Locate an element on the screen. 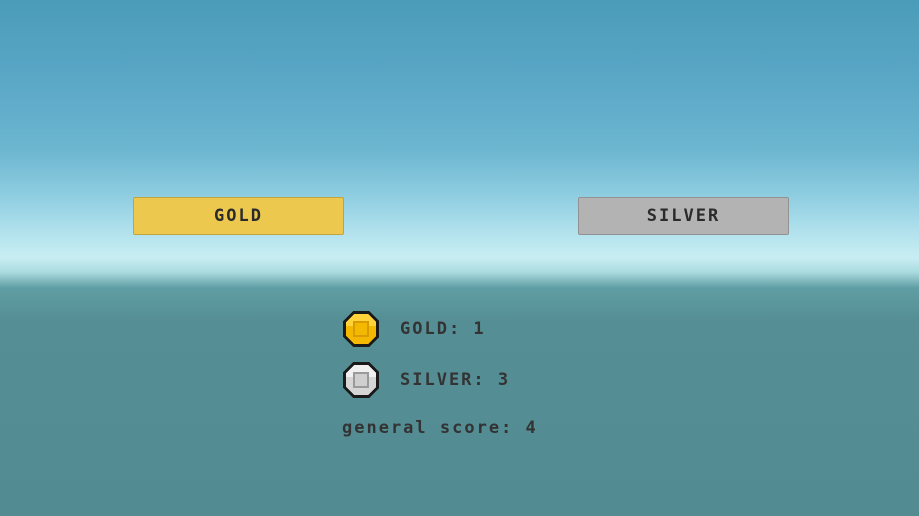 The width and height of the screenshot is (919, 516). silver-button: SILVER is located at coordinates (683, 216).